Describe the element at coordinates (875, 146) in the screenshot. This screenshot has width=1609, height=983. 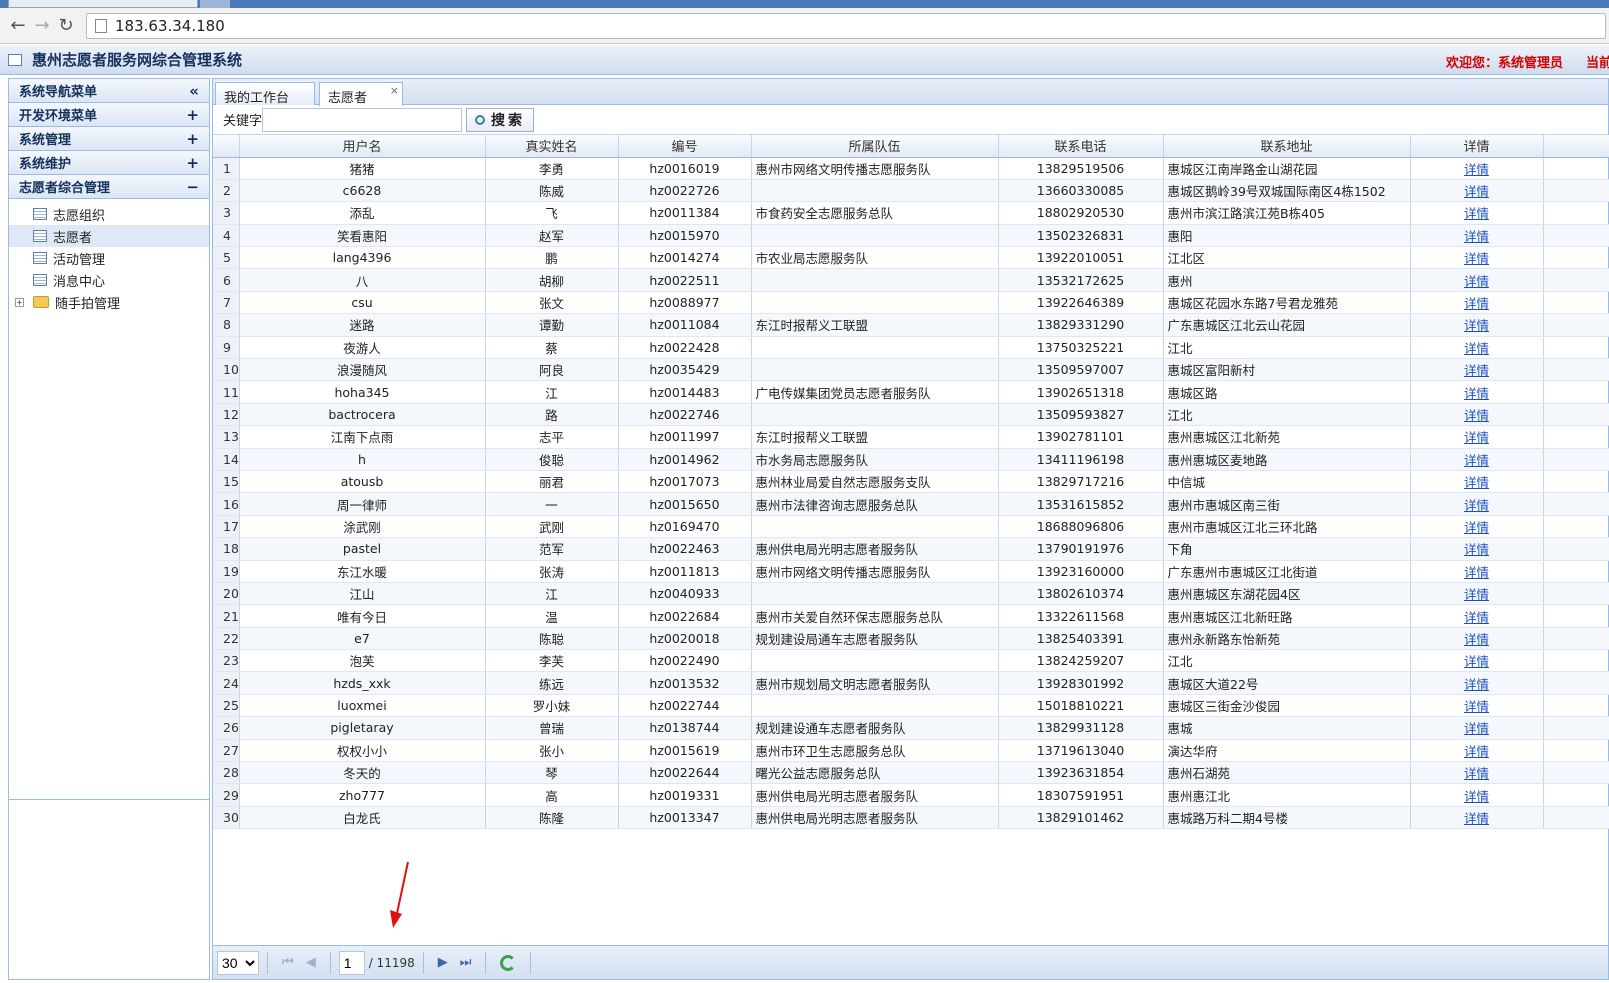
I see `column-header: 所属队伍` at that location.